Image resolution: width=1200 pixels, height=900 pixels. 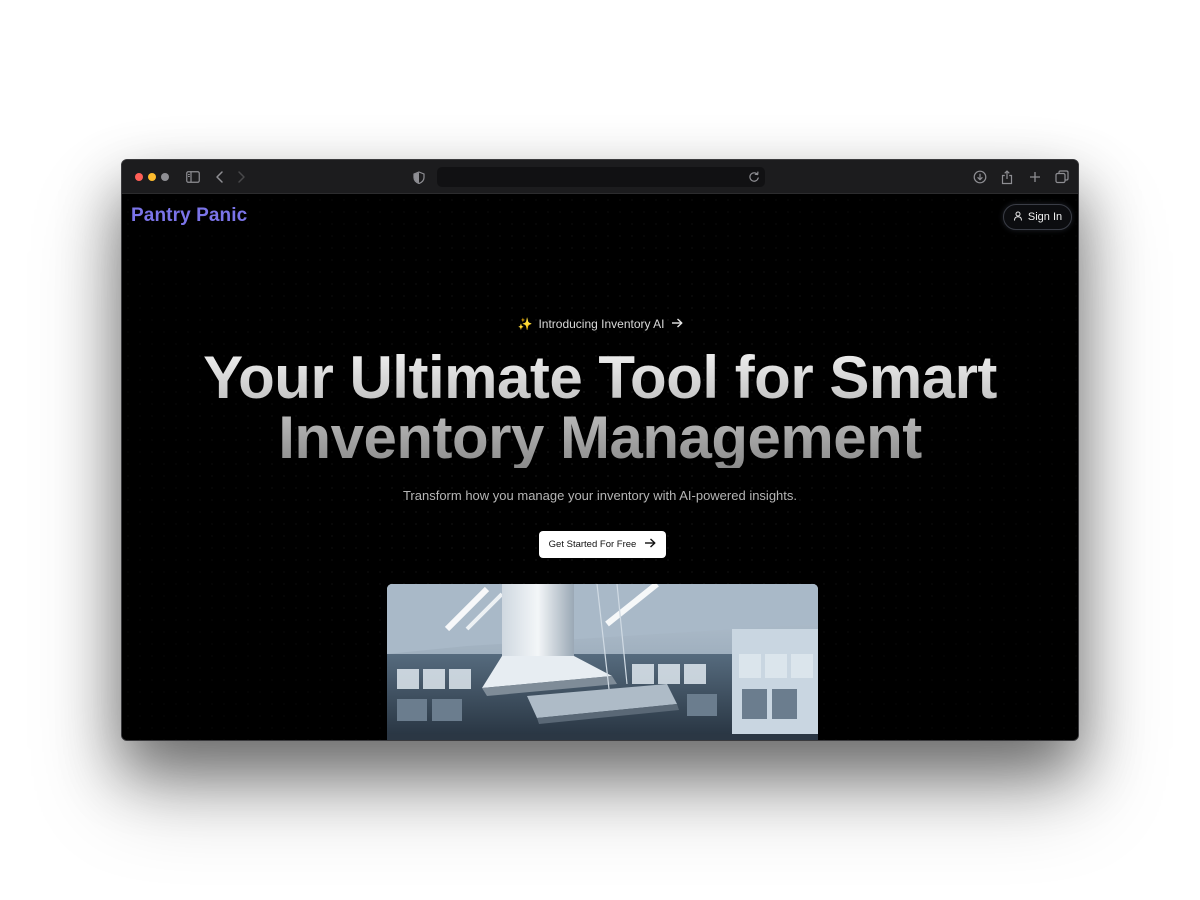 I want to click on sign-in-button: Sign In, so click(x=1037, y=217).